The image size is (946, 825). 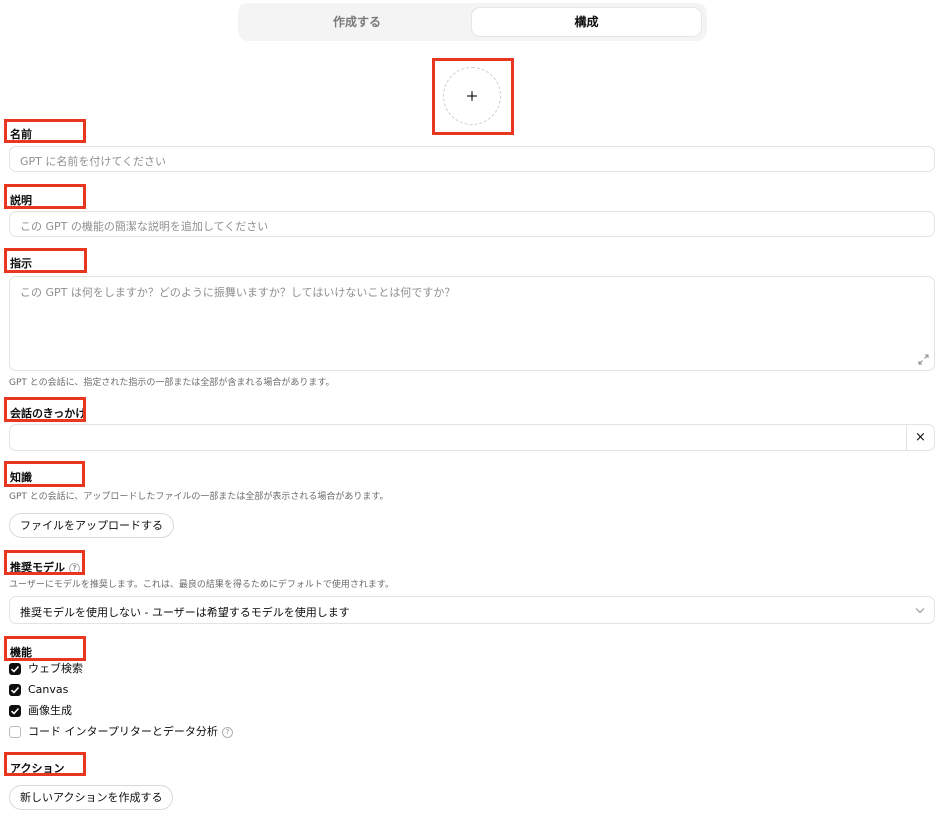 What do you see at coordinates (44, 474) in the screenshot?
I see `highlight-box-knowledge` at bounding box center [44, 474].